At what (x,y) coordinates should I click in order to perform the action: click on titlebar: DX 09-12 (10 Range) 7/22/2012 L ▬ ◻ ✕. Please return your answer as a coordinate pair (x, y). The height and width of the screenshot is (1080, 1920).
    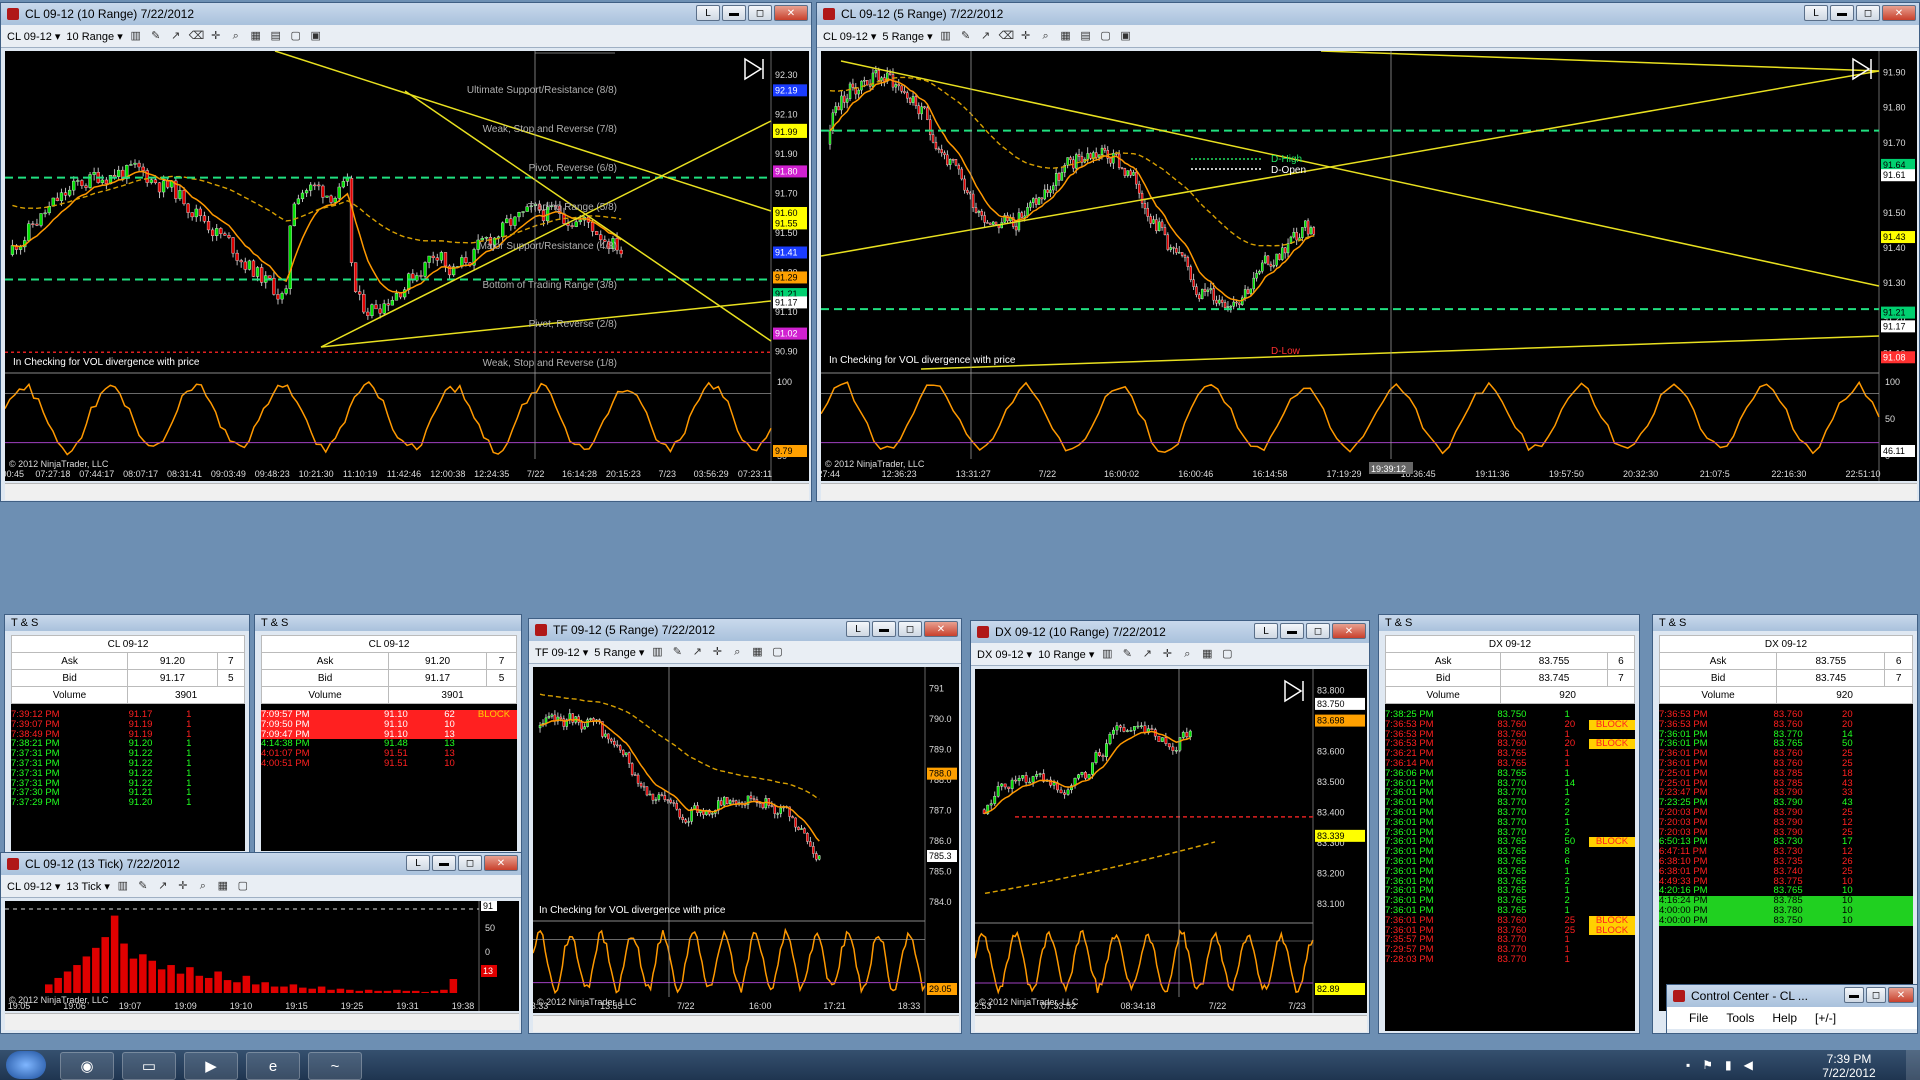
    Looking at the image, I should click on (1170, 632).